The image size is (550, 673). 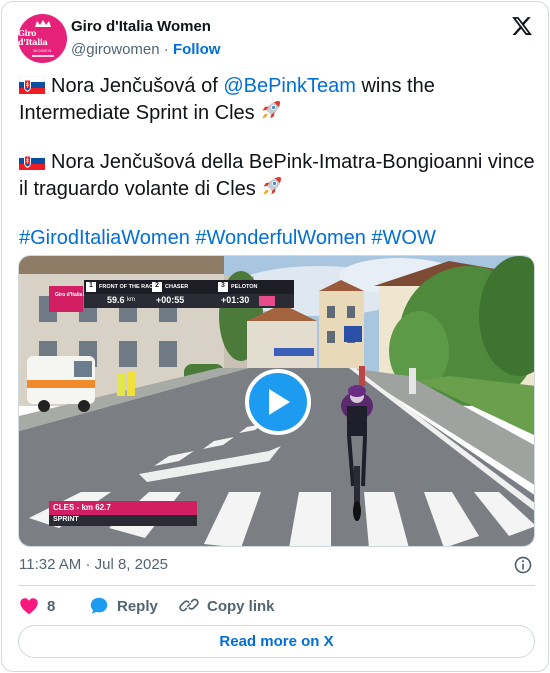 I want to click on overlay-sprint-label: SPRINT, so click(x=66, y=519).